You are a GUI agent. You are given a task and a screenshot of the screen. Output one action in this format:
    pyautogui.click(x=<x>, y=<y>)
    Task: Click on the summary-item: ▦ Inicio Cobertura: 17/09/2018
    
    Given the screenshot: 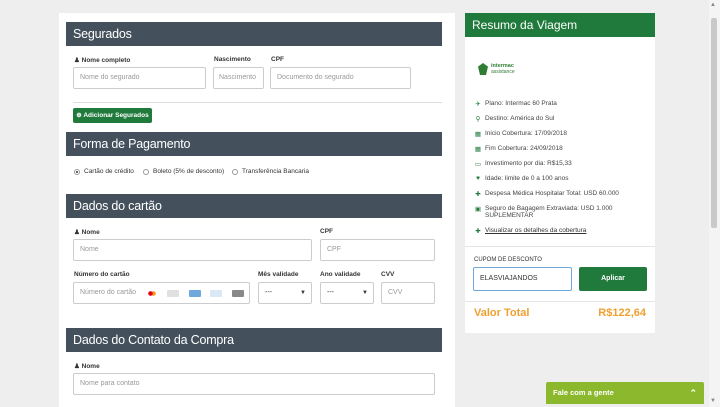 What is the action you would take?
    pyautogui.click(x=562, y=134)
    